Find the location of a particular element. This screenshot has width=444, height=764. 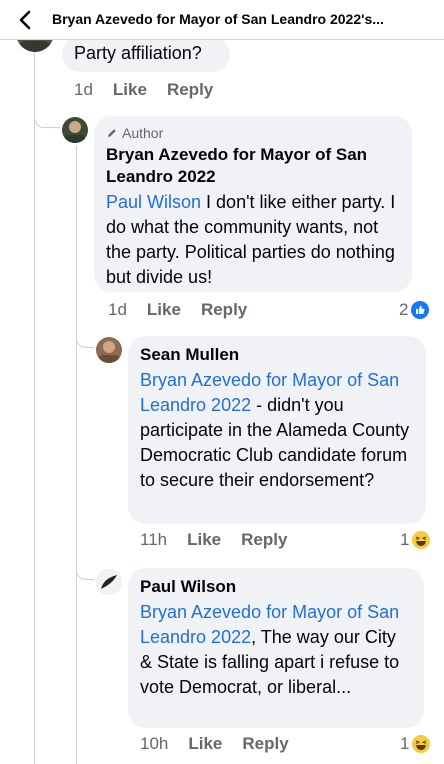

back-button is located at coordinates (27, 20).